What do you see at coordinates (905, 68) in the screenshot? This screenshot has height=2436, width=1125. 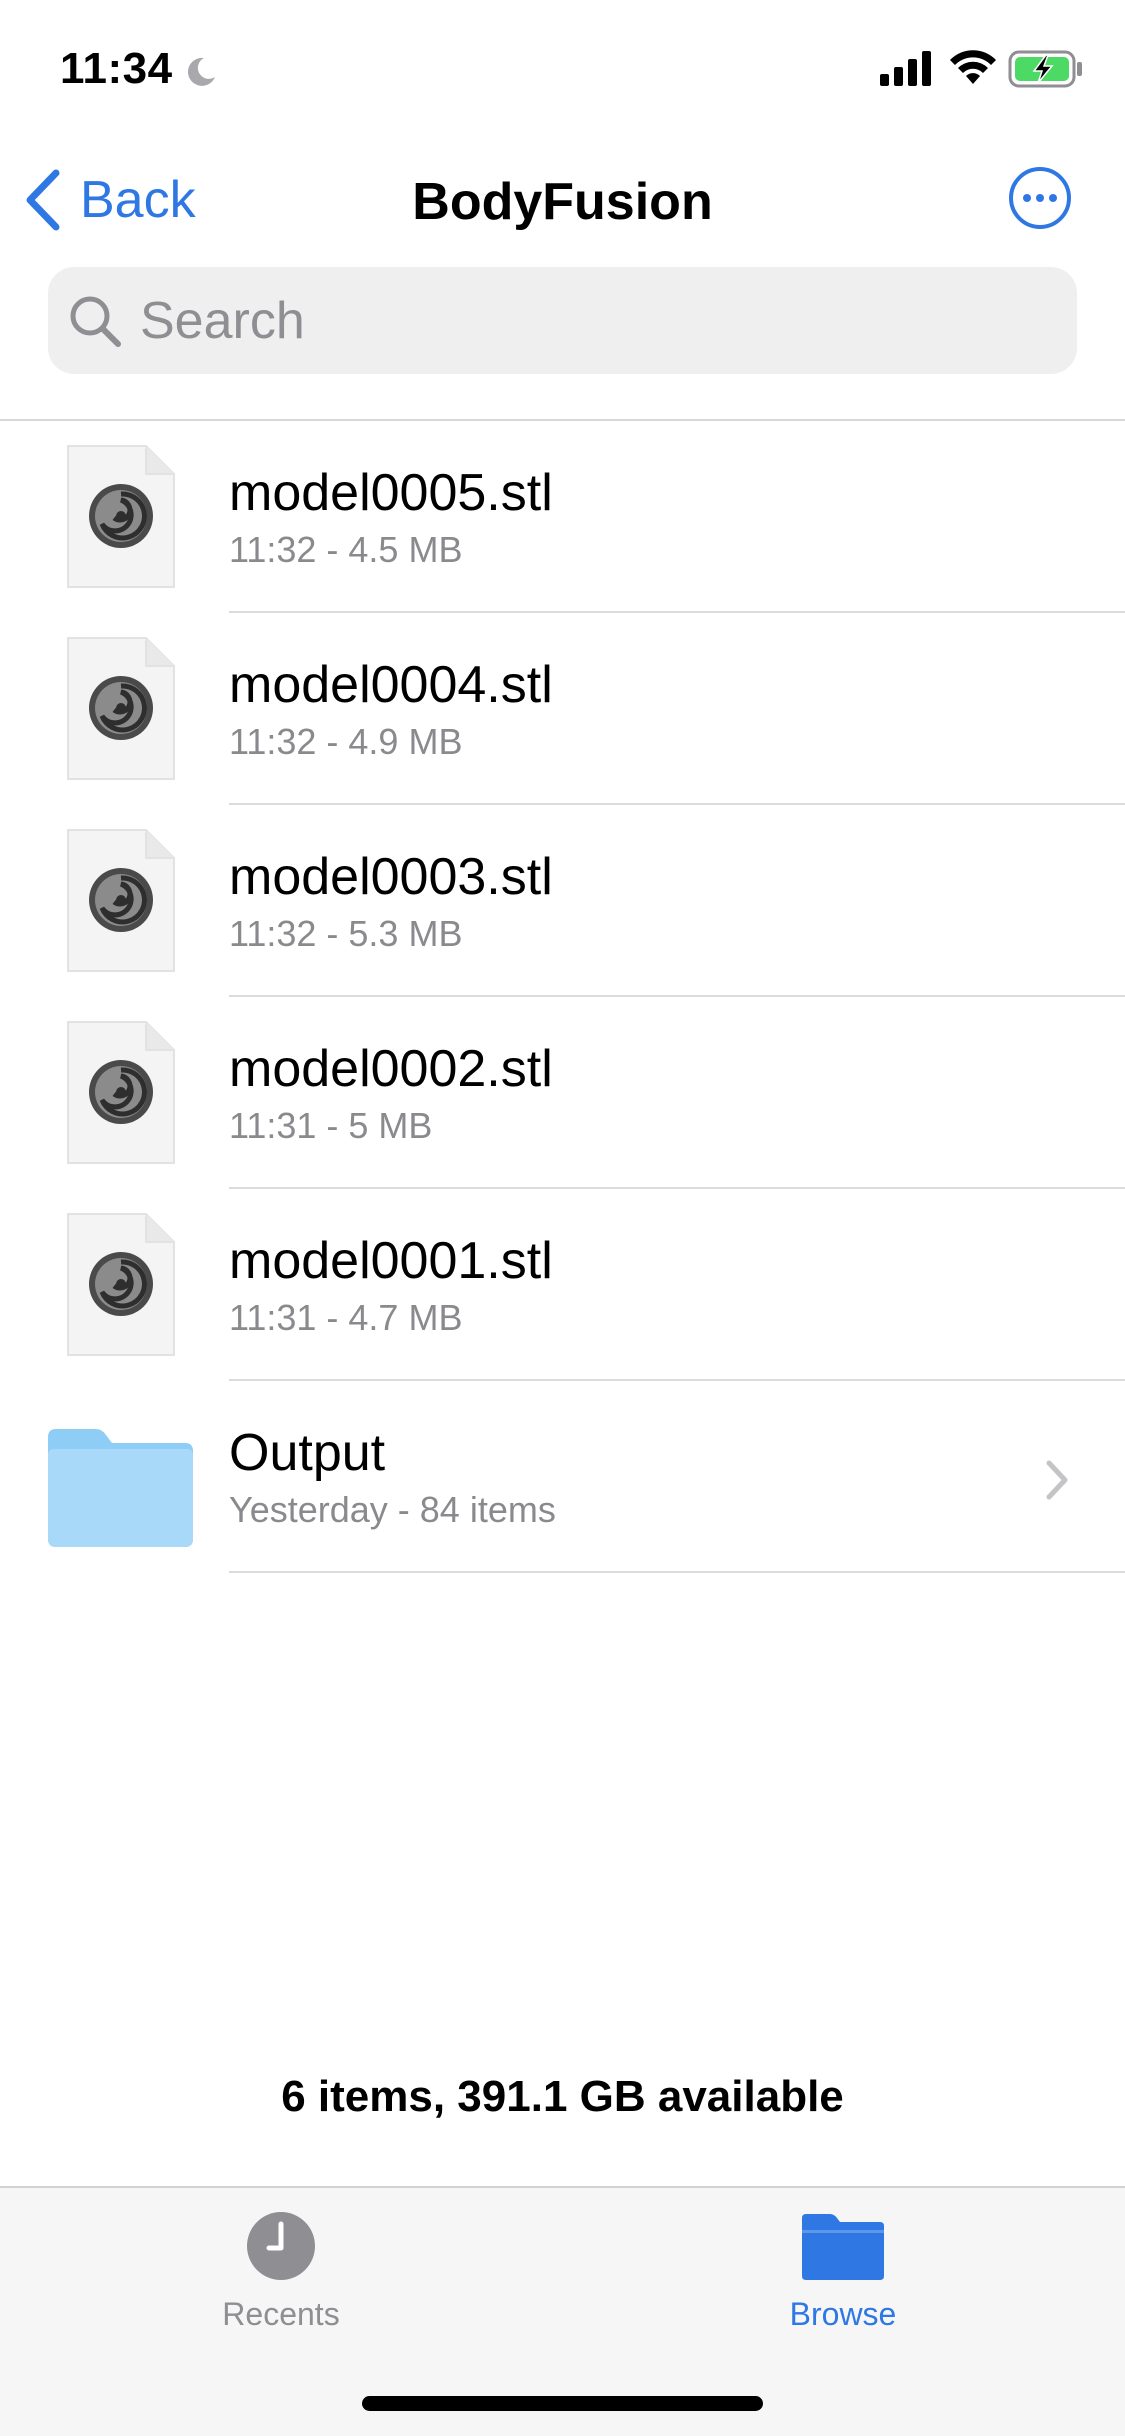 I see `cellular-signal-icon` at bounding box center [905, 68].